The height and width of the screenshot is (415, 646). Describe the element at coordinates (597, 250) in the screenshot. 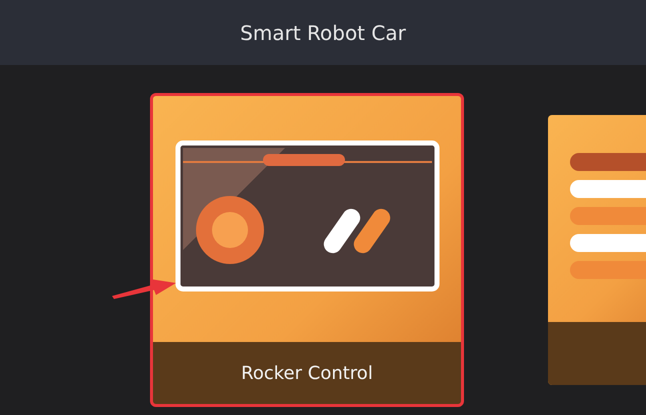

I see `mode-card` at that location.